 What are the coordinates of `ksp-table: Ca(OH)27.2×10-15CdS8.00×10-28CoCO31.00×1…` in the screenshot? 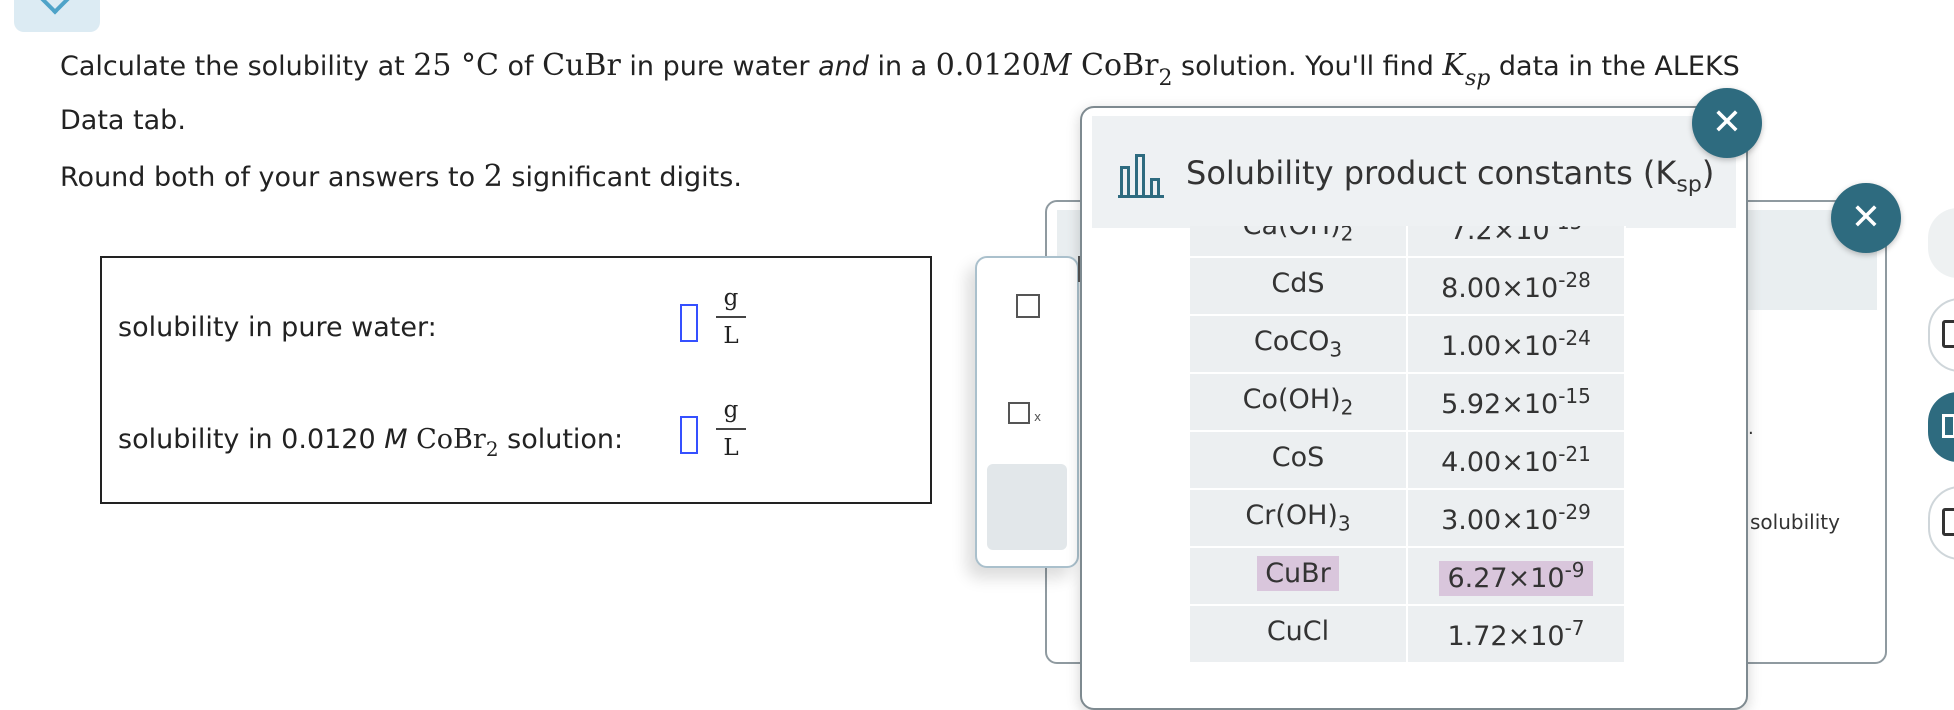 It's located at (1408, 445).